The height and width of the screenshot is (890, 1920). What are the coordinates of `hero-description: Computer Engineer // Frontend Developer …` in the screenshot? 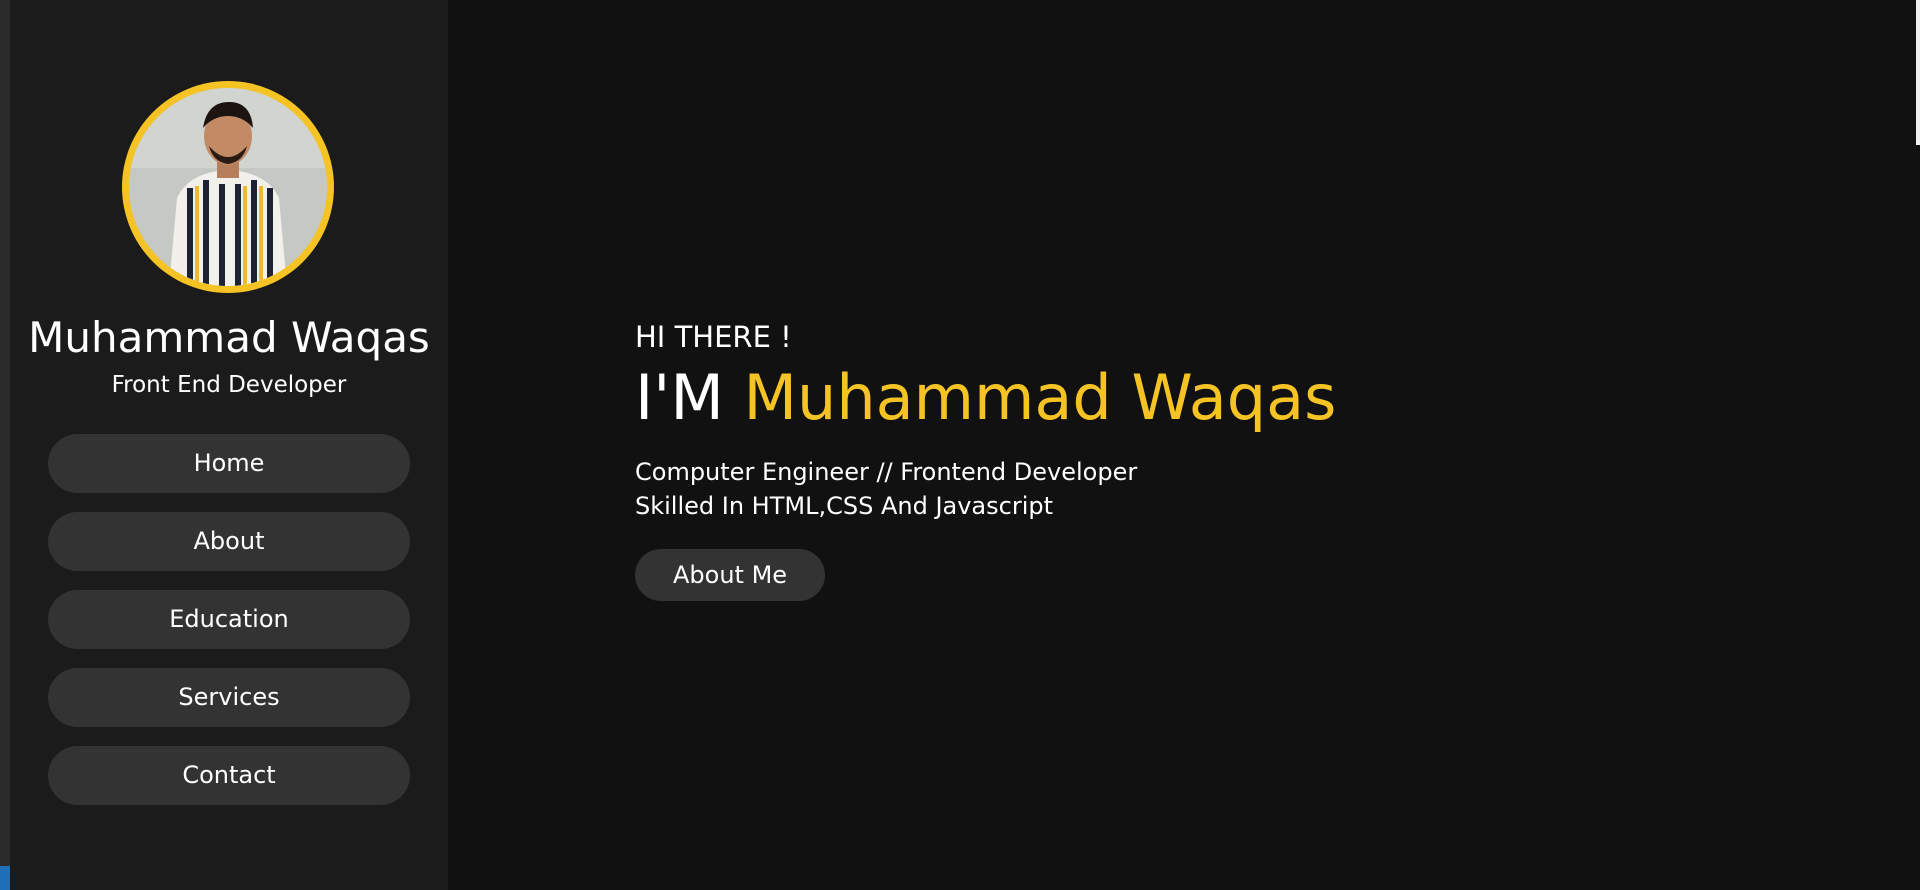 It's located at (985, 489).